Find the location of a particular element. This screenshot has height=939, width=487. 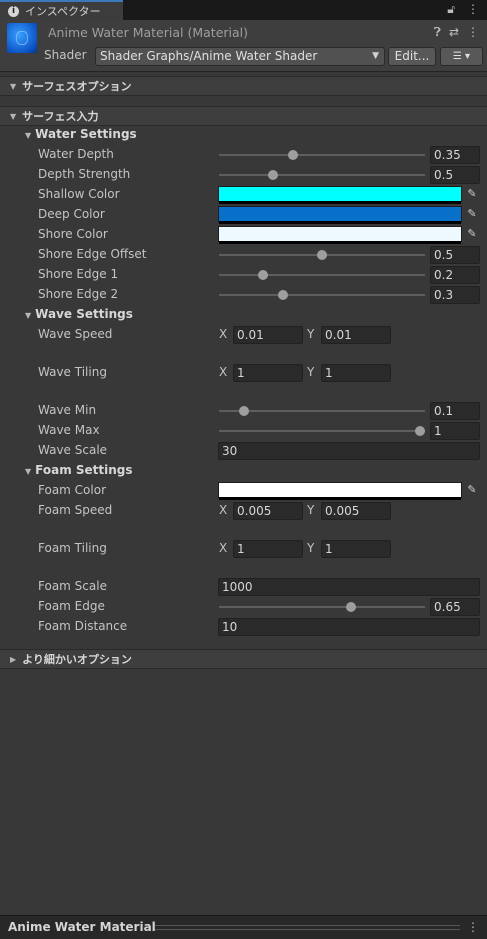

input-shore-edge-2: 0.3 is located at coordinates (455, 295).